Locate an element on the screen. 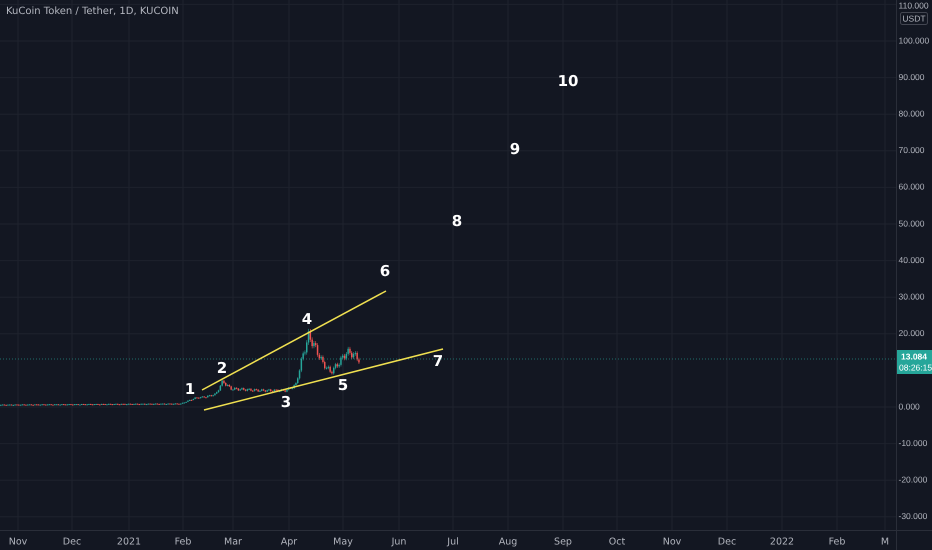  price-axis-label: 70.000 is located at coordinates (911, 150).